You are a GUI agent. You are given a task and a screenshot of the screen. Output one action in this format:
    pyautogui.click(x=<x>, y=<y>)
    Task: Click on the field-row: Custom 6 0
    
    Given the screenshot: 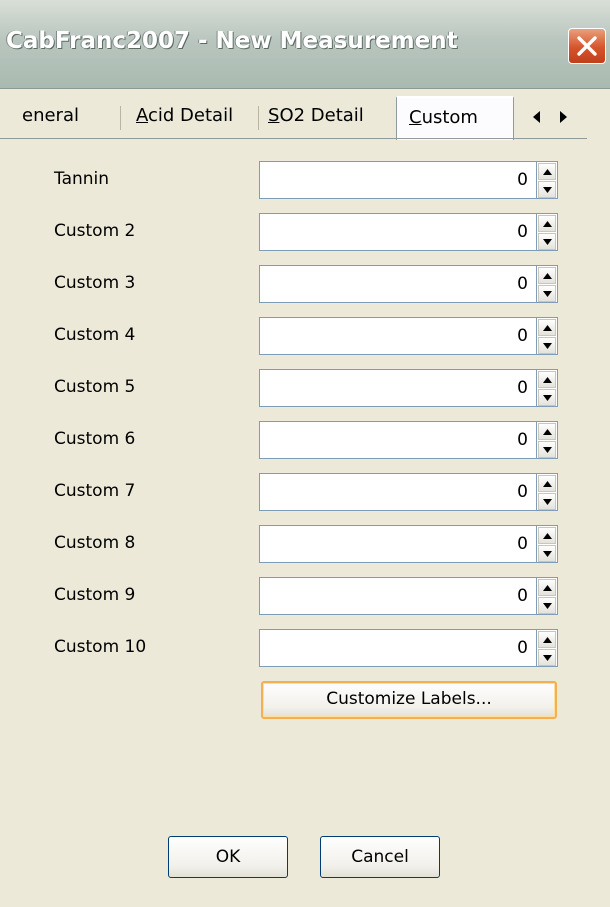 What is the action you would take?
    pyautogui.click(x=300, y=441)
    